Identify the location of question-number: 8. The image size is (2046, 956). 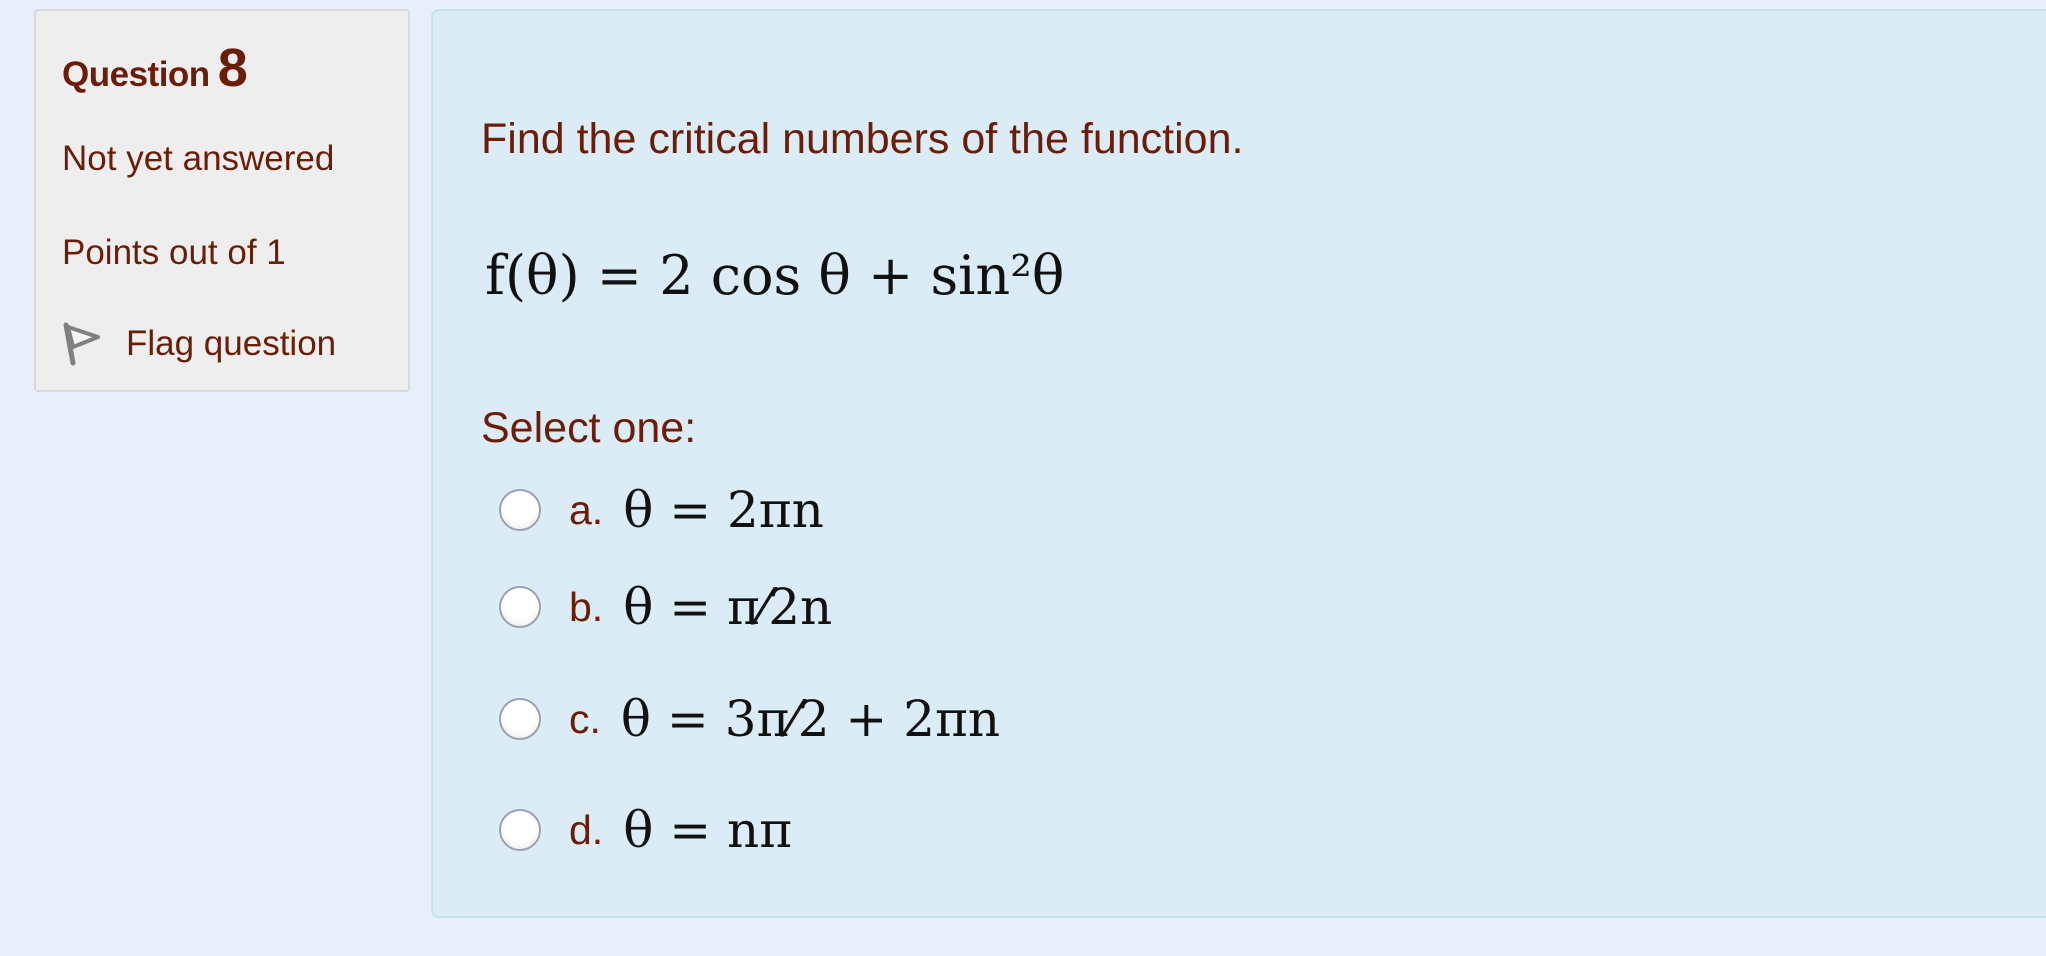
(232, 68).